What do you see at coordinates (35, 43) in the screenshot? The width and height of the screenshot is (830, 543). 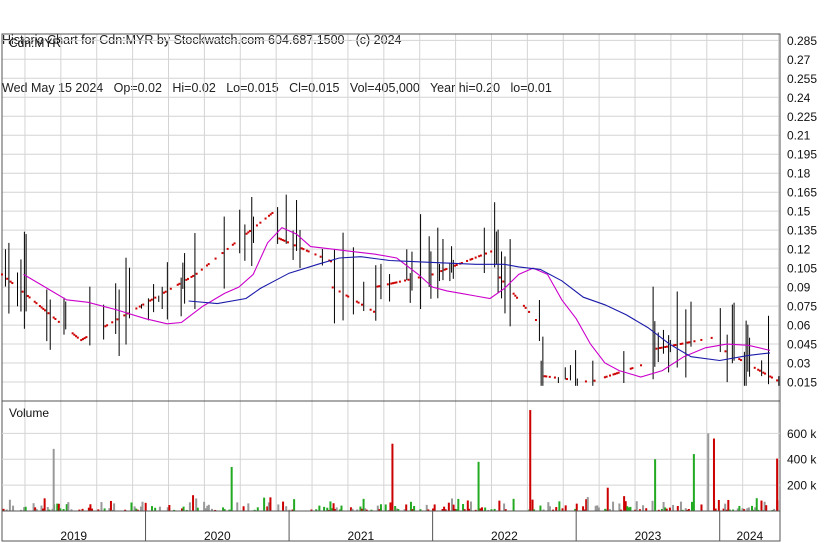 I see `price-panel-title: Cdn:MYR` at bounding box center [35, 43].